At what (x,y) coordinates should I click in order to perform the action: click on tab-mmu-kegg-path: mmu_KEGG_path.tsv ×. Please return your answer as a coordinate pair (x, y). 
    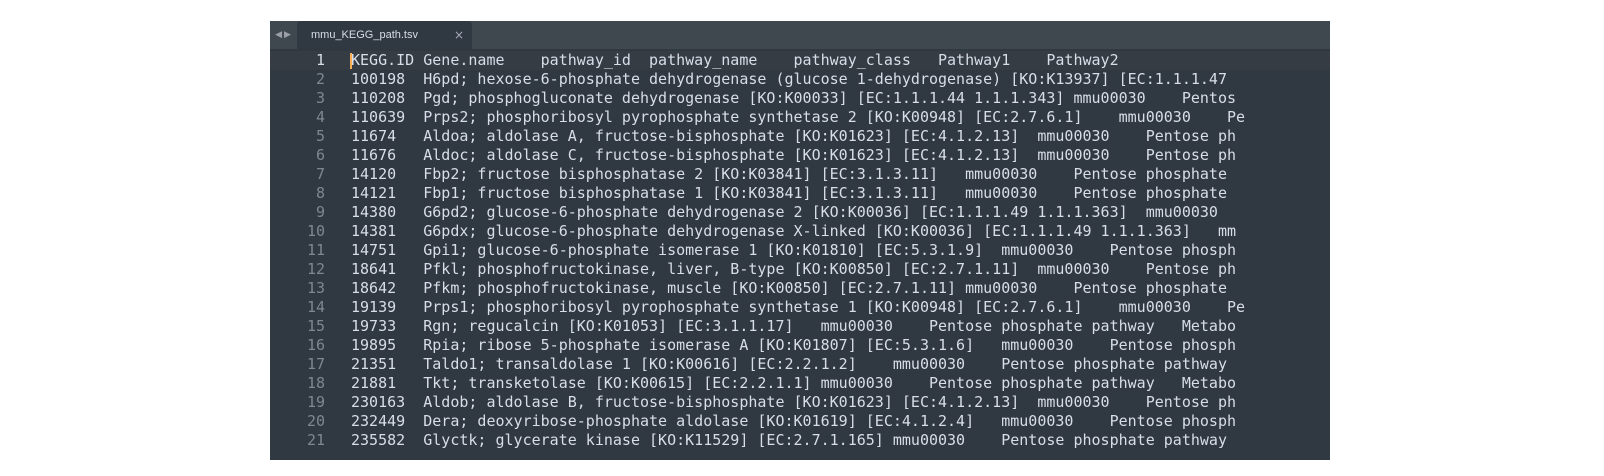
    Looking at the image, I should click on (384, 35).